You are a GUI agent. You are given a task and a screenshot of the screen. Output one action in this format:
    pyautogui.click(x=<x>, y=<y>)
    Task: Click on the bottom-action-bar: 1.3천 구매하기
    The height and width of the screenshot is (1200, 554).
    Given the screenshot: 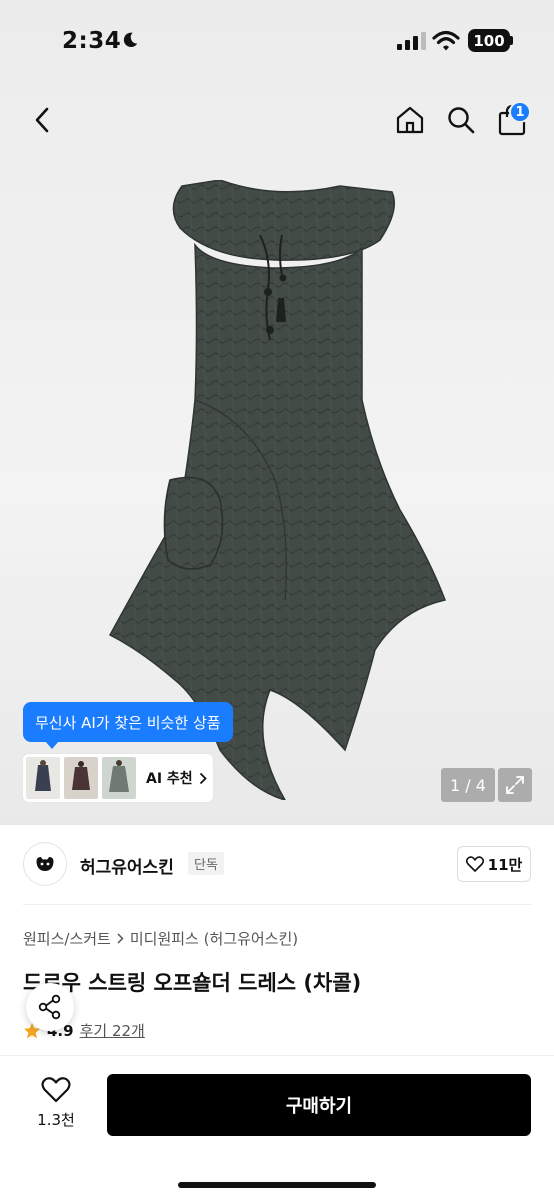 What is the action you would take?
    pyautogui.click(x=277, y=1127)
    